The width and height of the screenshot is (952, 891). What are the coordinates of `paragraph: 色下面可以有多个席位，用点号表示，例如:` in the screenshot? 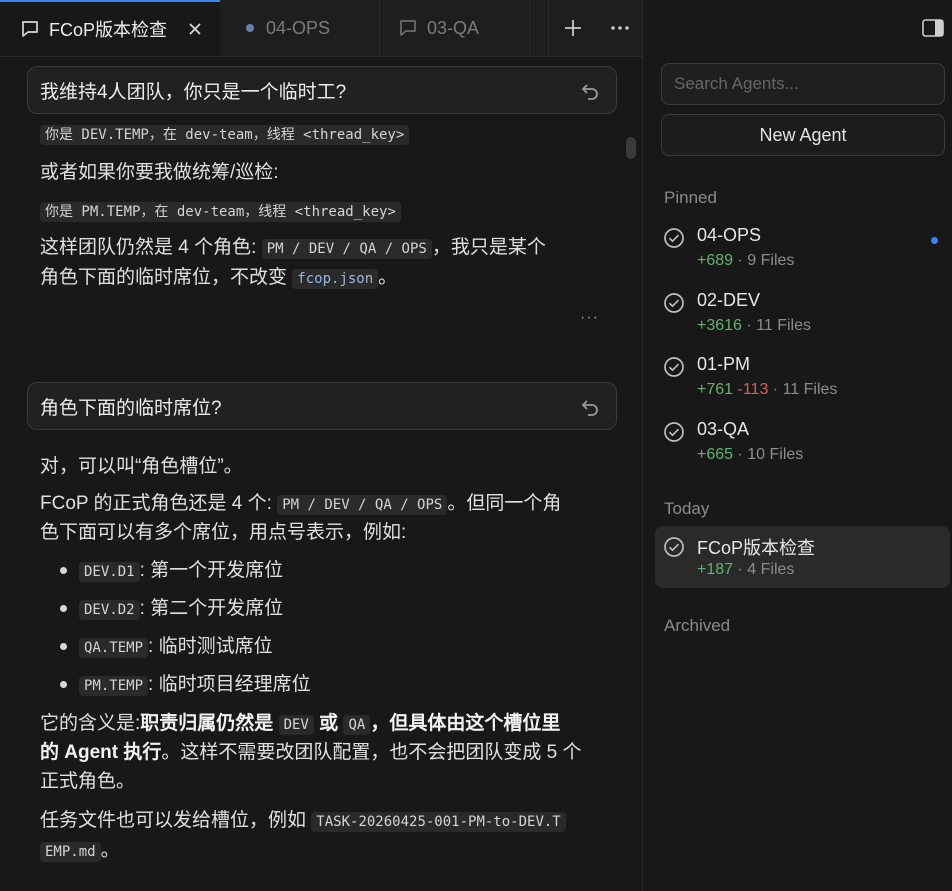 It's located at (223, 532).